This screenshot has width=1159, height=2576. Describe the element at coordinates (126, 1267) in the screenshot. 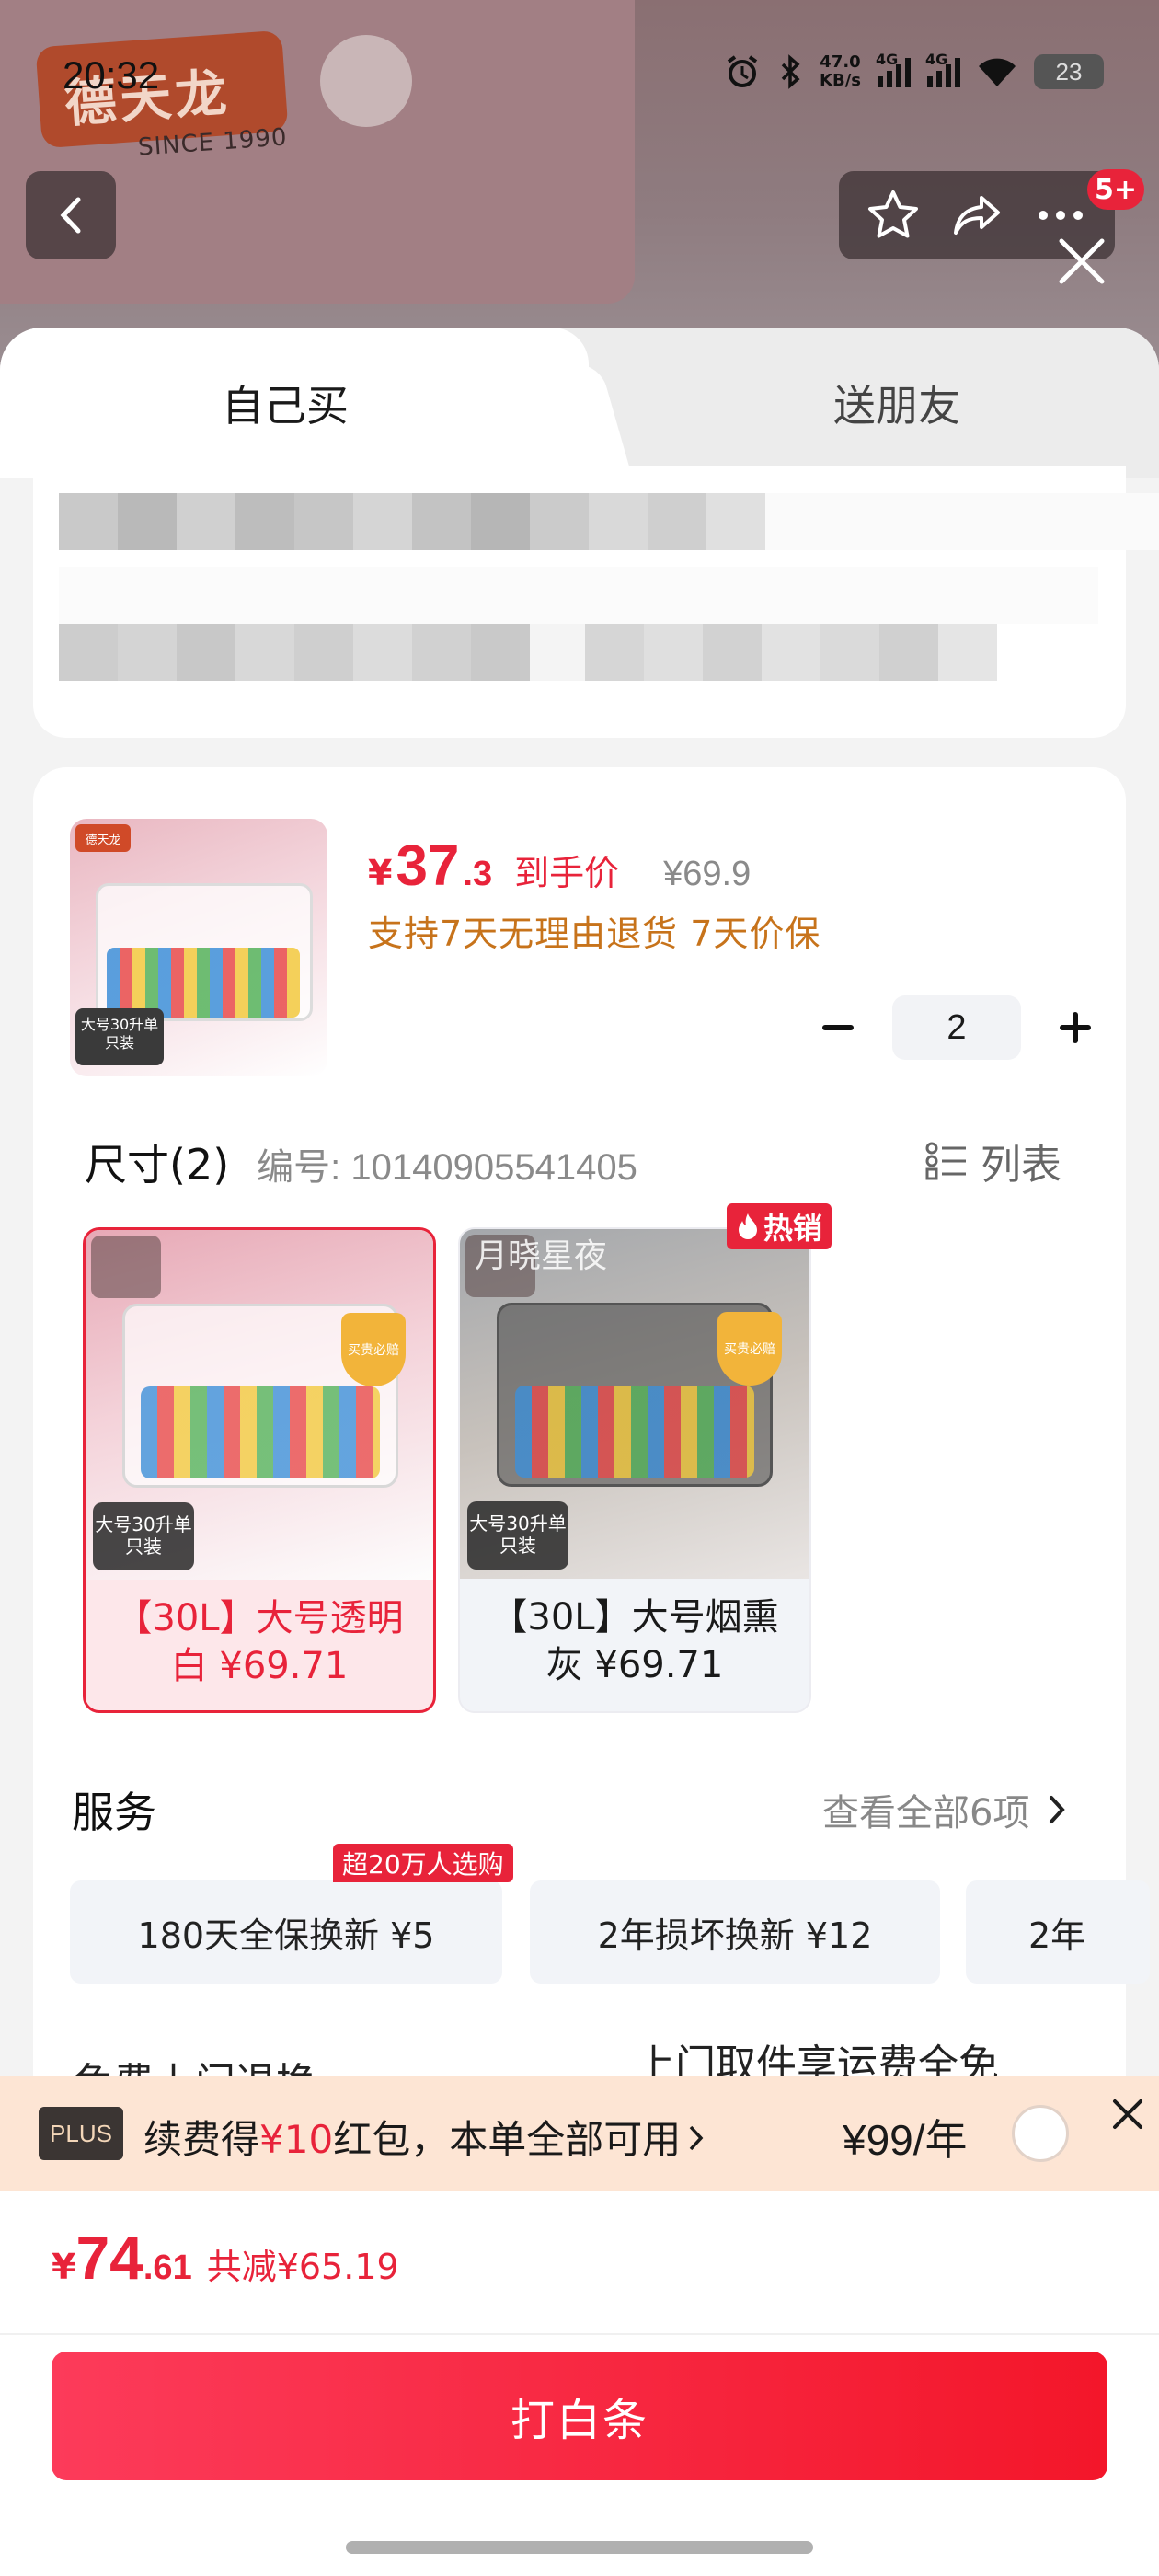

I see `option-logo-corner` at that location.